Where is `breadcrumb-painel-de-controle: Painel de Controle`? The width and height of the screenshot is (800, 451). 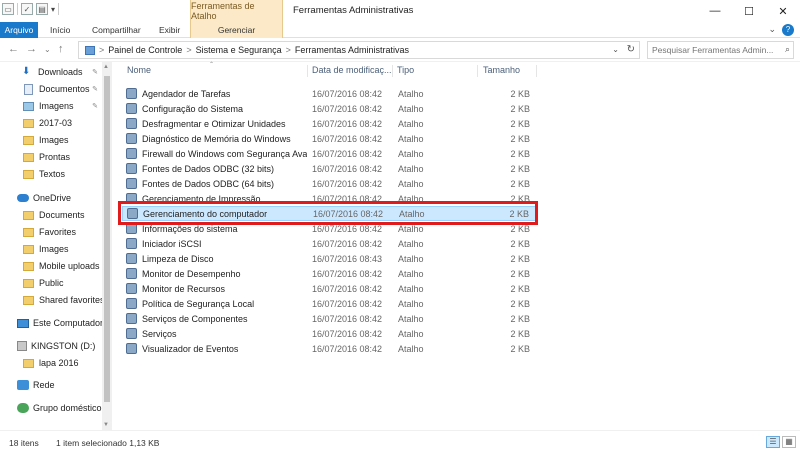 breadcrumb-painel-de-controle: Painel de Controle is located at coordinates (145, 50).